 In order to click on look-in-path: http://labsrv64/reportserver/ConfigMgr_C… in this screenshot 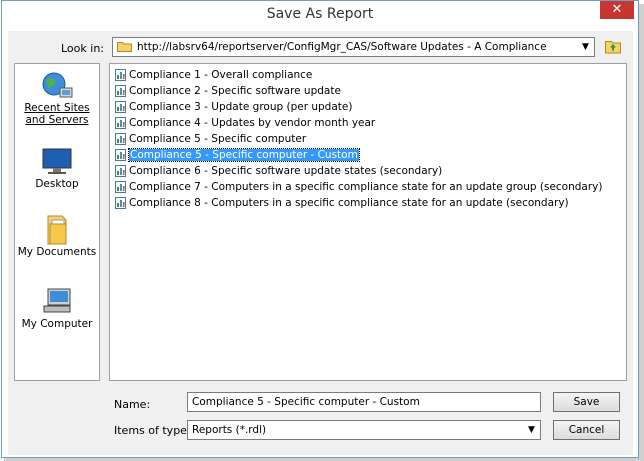, I will do `click(342, 47)`.